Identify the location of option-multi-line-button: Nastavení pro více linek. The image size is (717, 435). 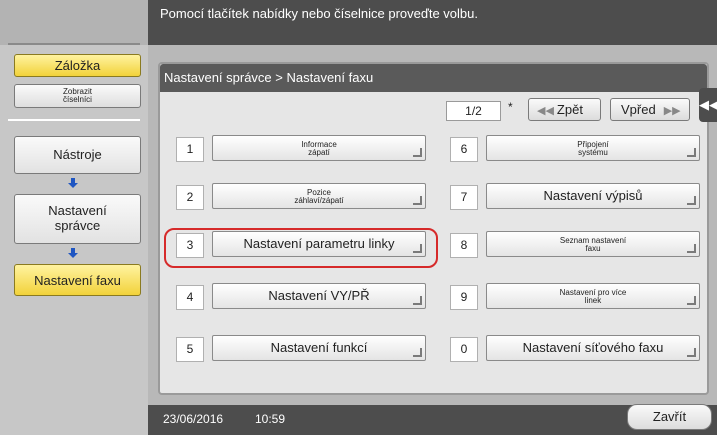
(593, 296).